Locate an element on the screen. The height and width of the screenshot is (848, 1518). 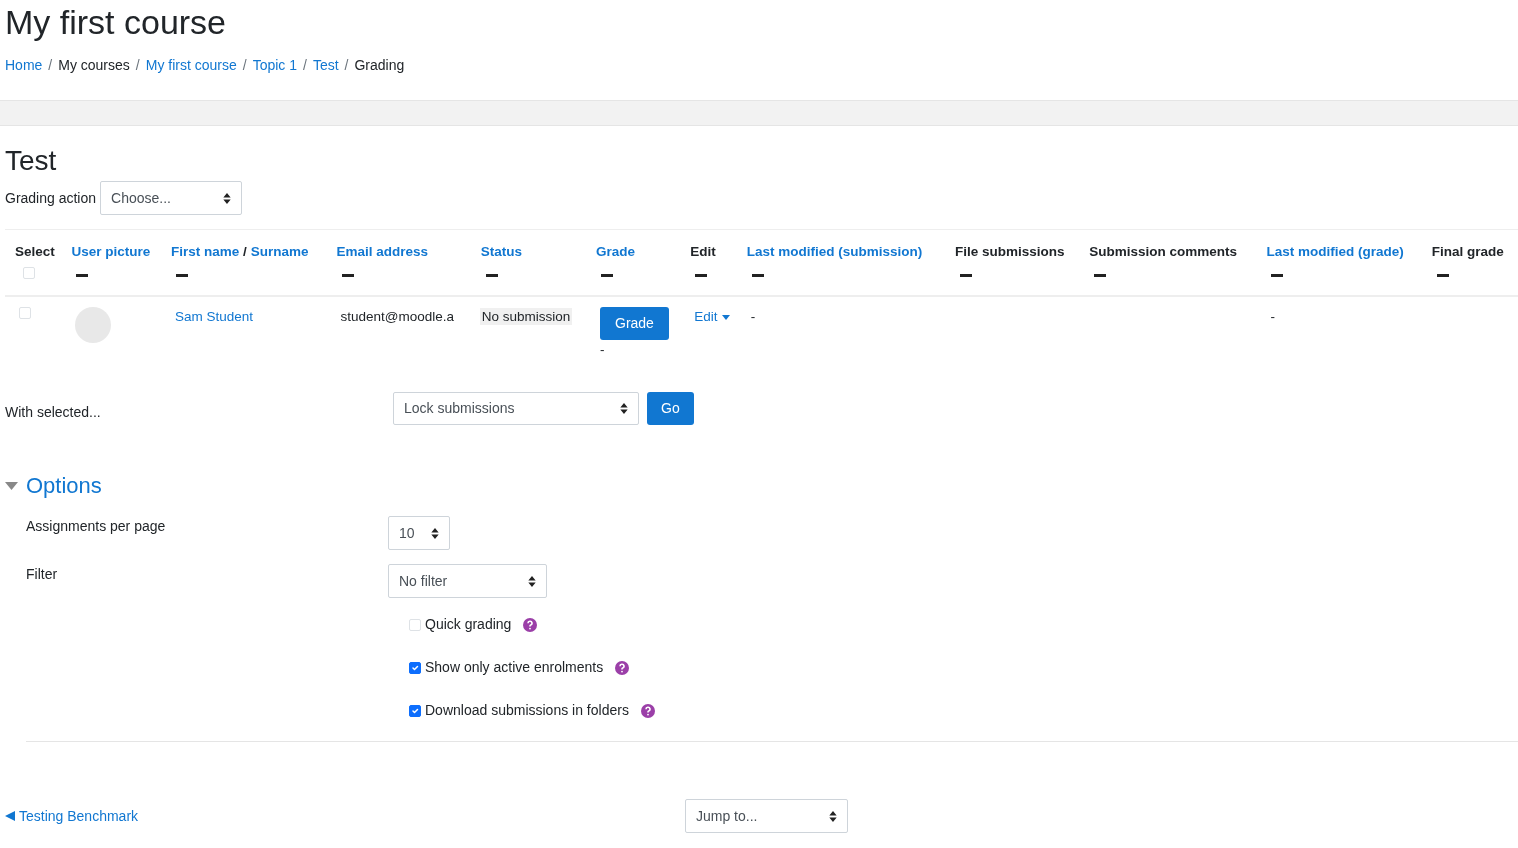
checkbox-label: Show only active enrolments is located at coordinates (514, 668).